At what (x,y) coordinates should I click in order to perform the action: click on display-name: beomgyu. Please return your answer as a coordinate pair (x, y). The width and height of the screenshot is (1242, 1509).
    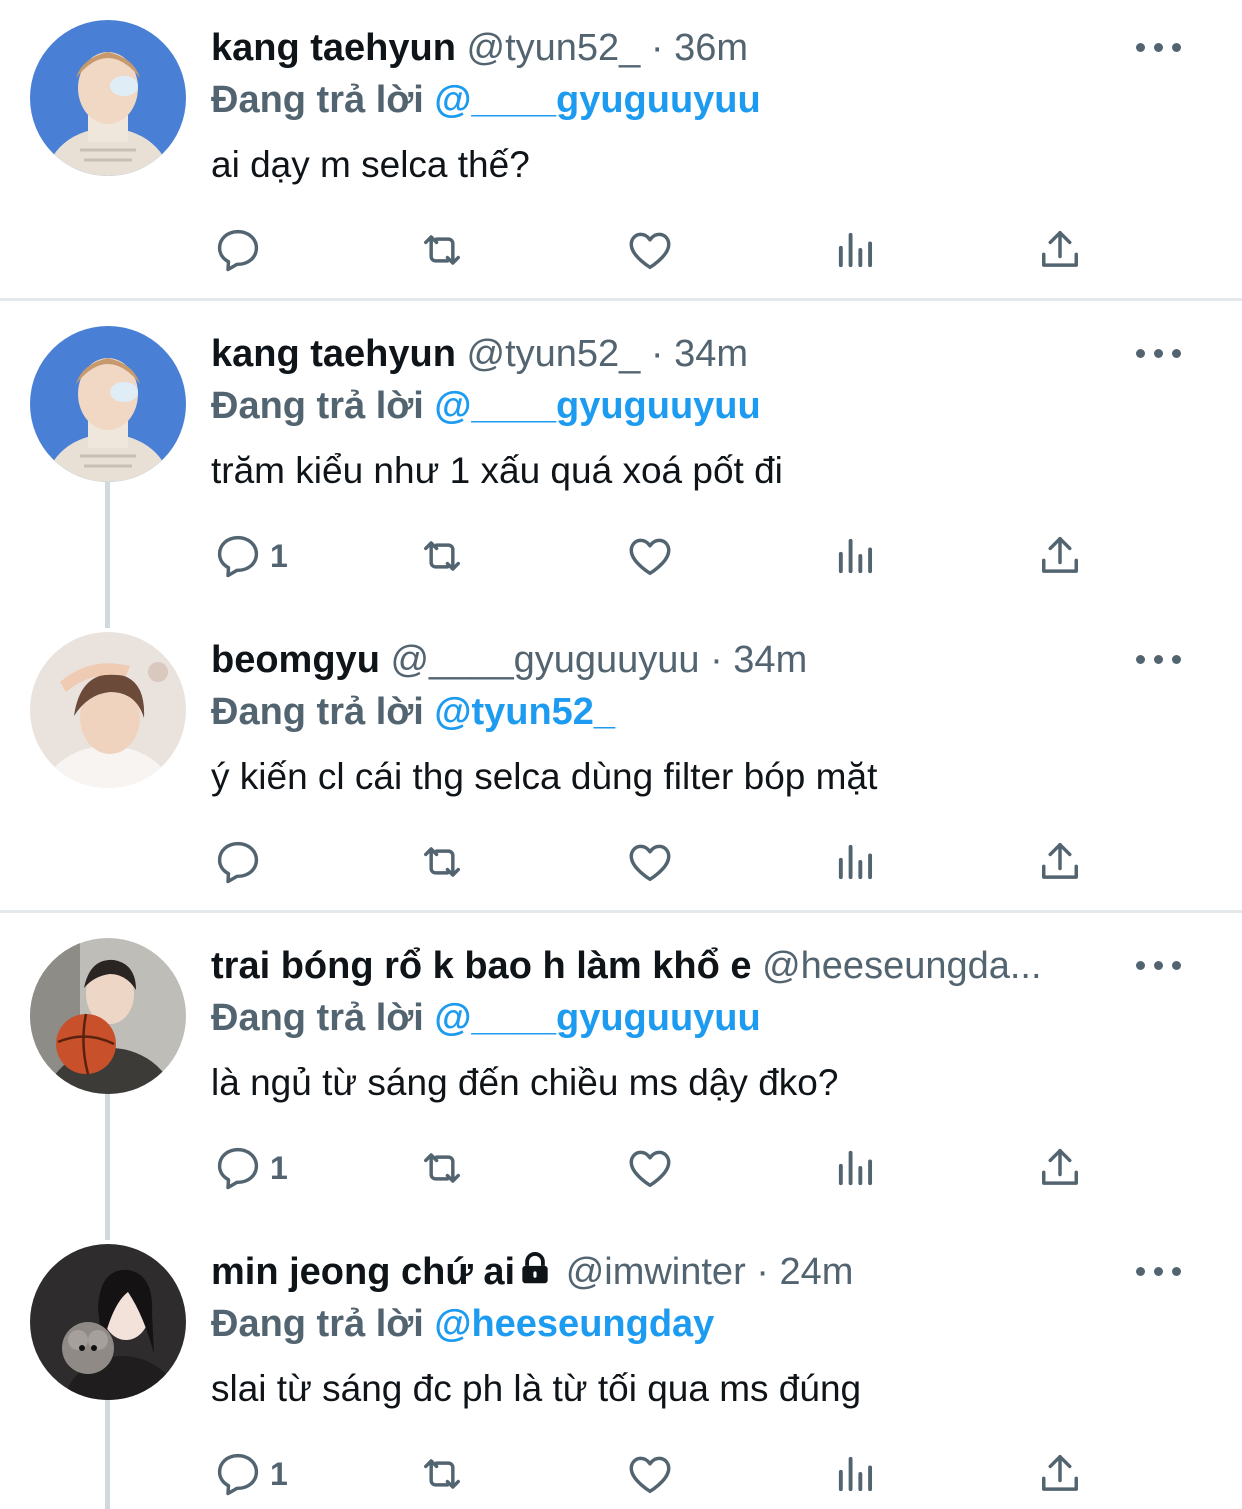
    Looking at the image, I should click on (295, 660).